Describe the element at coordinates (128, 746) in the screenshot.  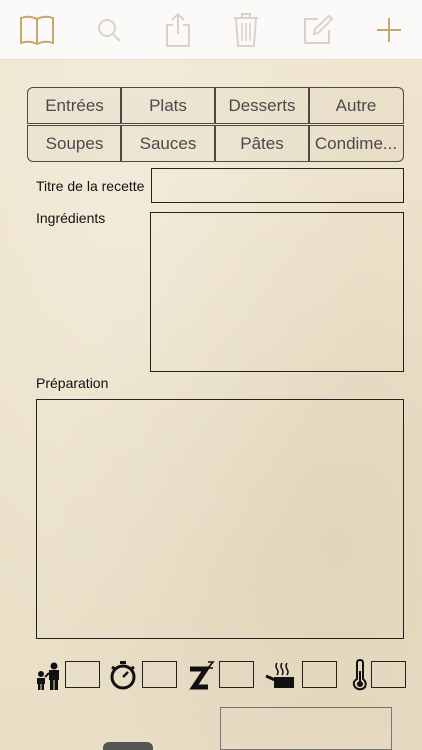
I see `scroll-handle` at that location.